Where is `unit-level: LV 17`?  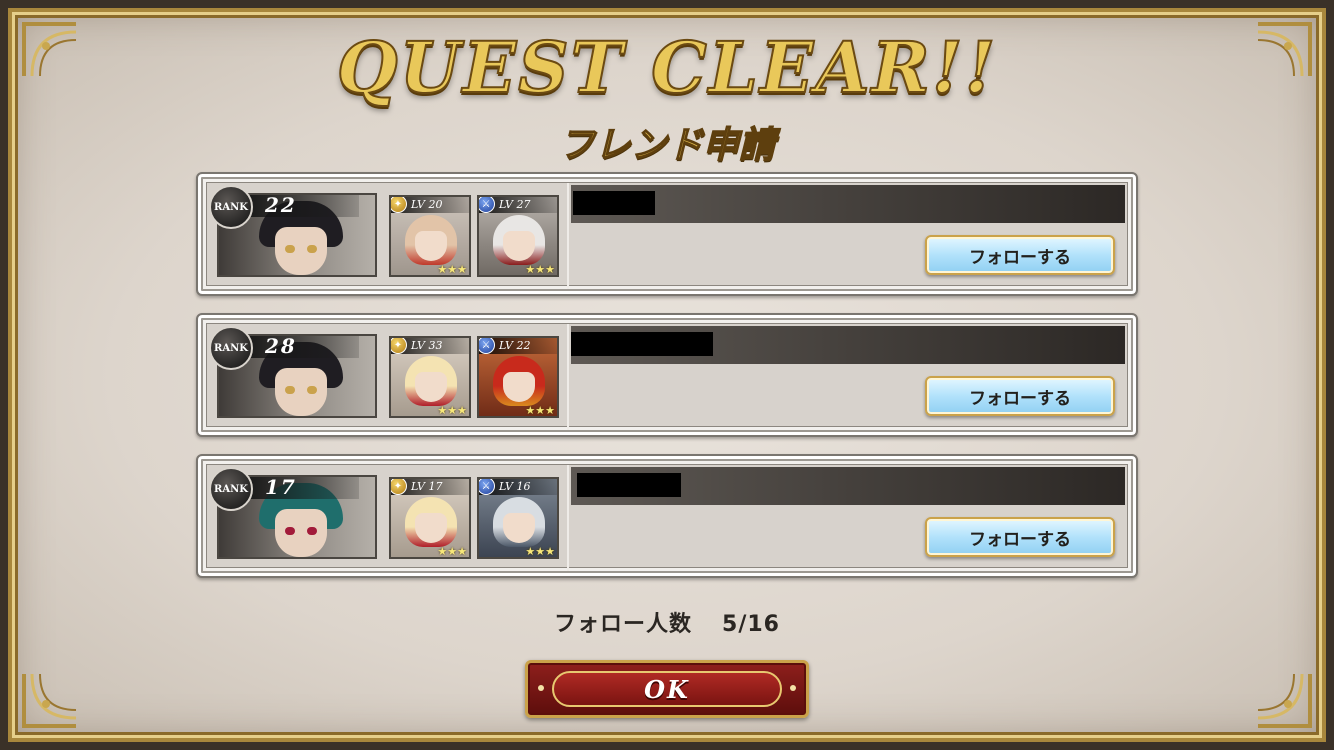 unit-level: LV 17 is located at coordinates (427, 486).